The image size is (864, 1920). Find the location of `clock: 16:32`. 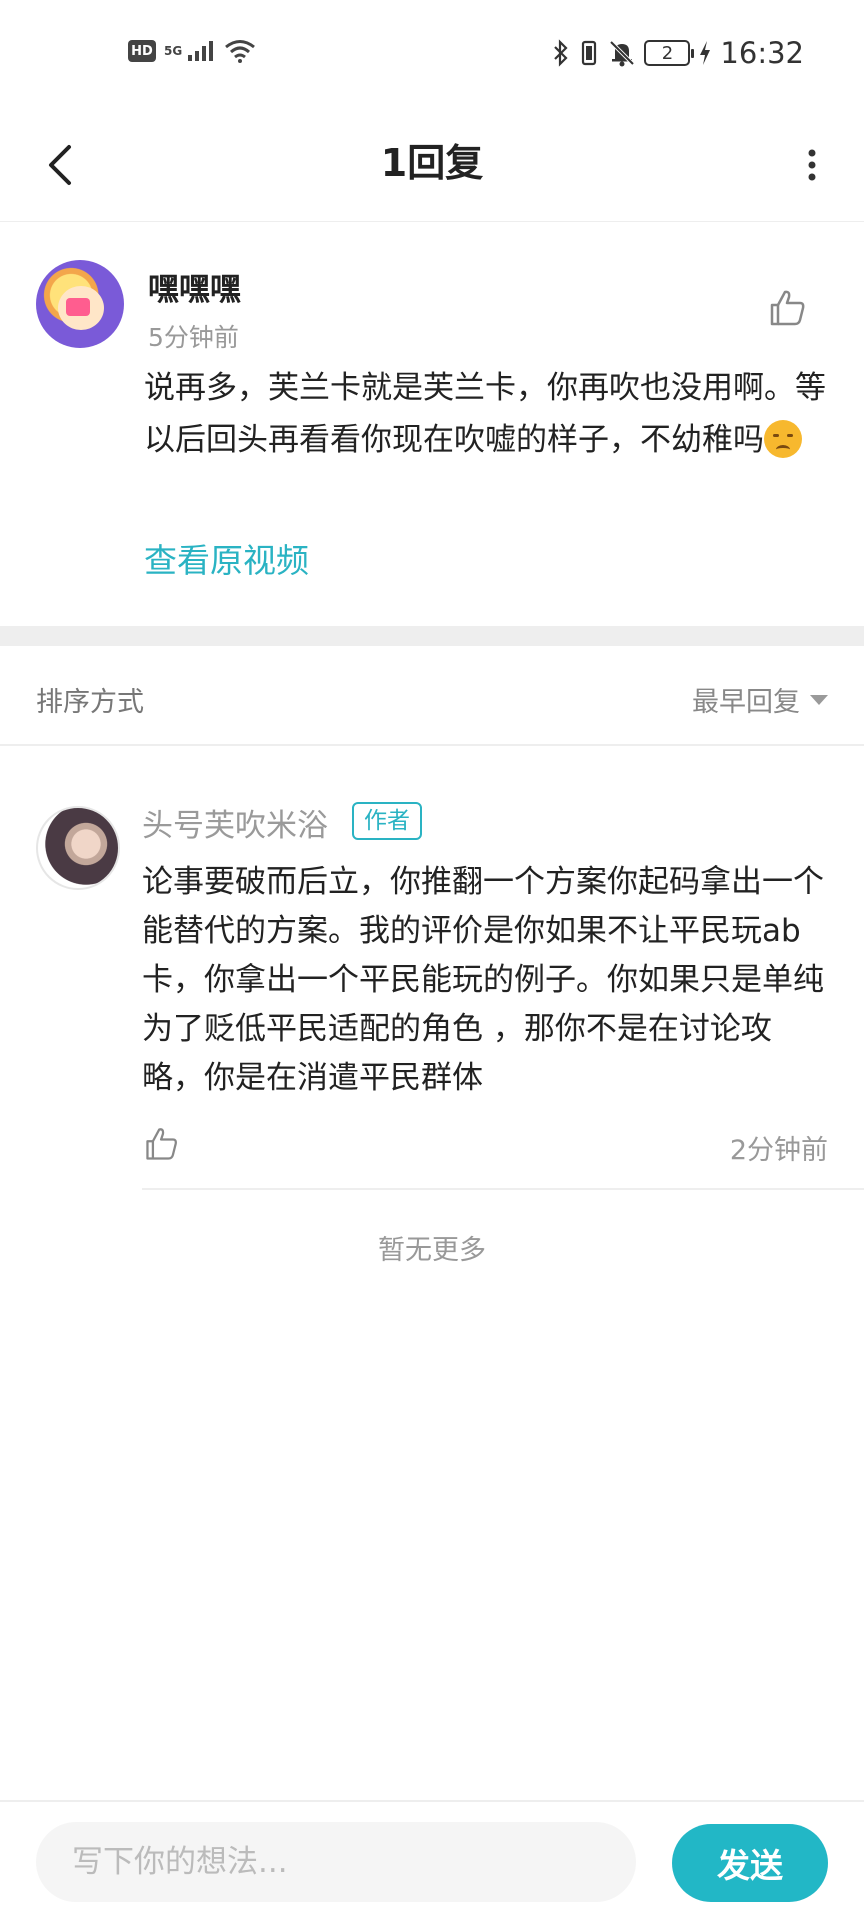

clock: 16:32 is located at coordinates (762, 53).